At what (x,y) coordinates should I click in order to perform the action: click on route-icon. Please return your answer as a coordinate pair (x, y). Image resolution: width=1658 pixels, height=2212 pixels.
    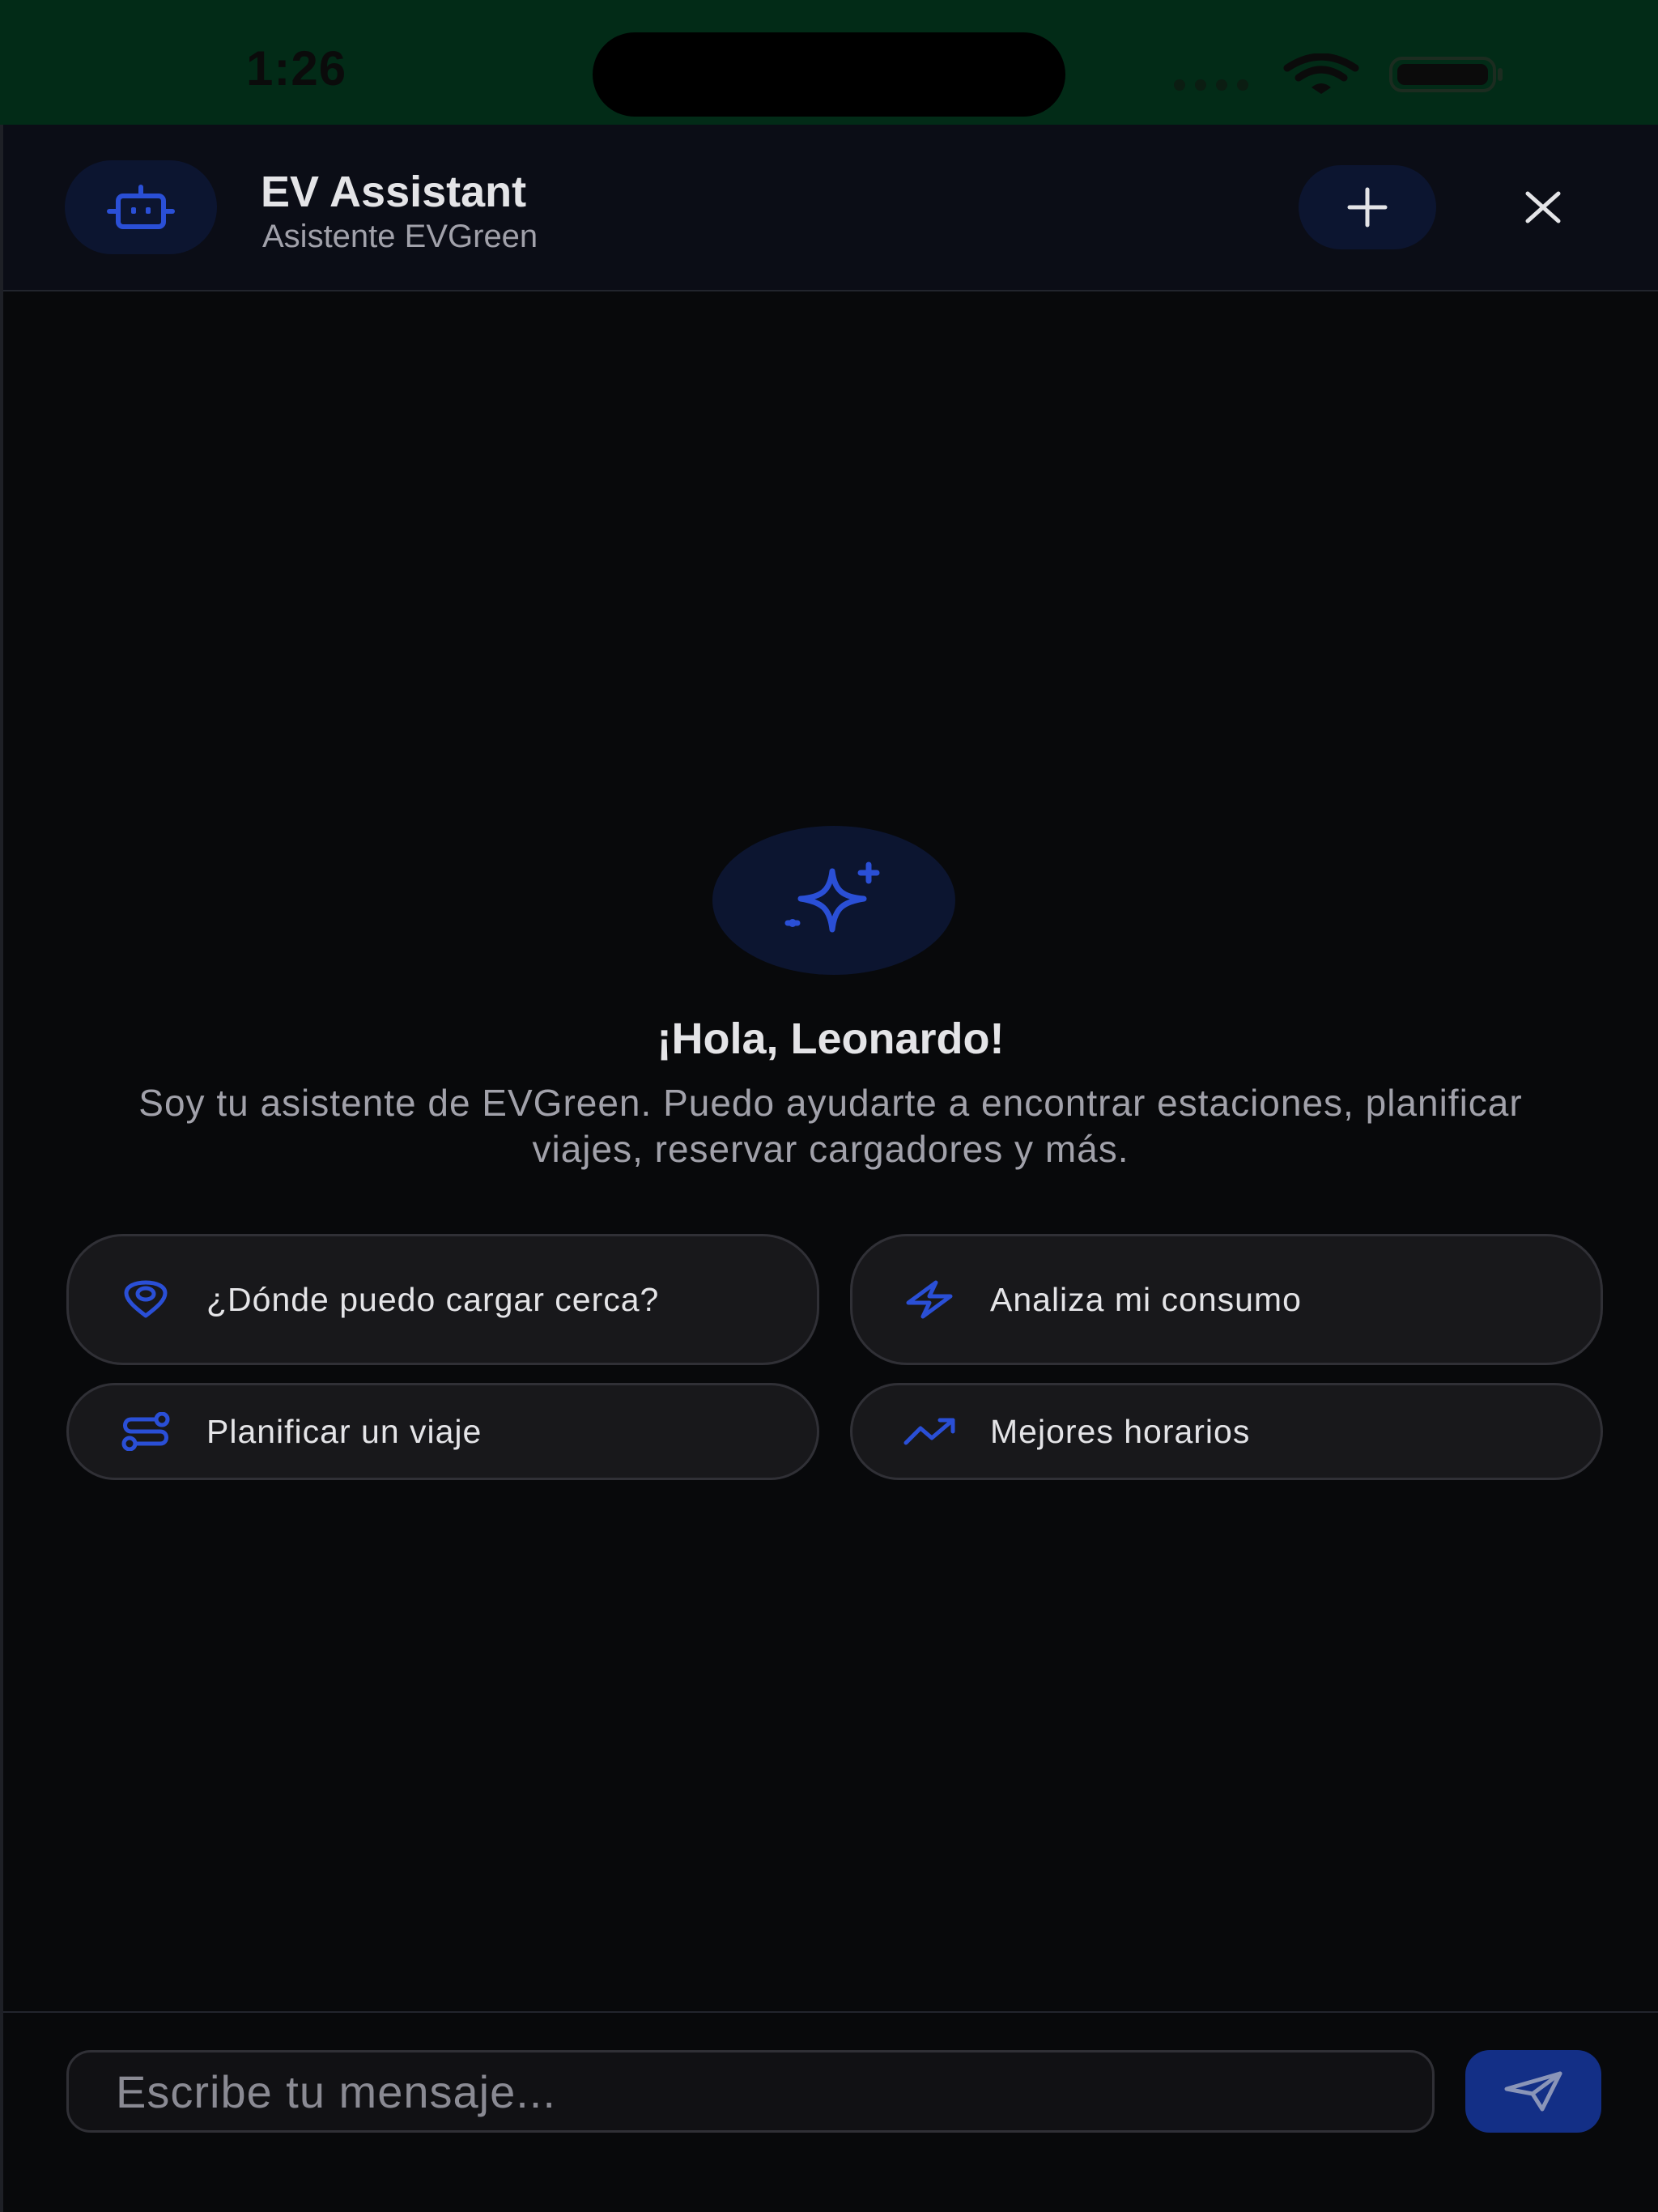
    Looking at the image, I should click on (145, 1431).